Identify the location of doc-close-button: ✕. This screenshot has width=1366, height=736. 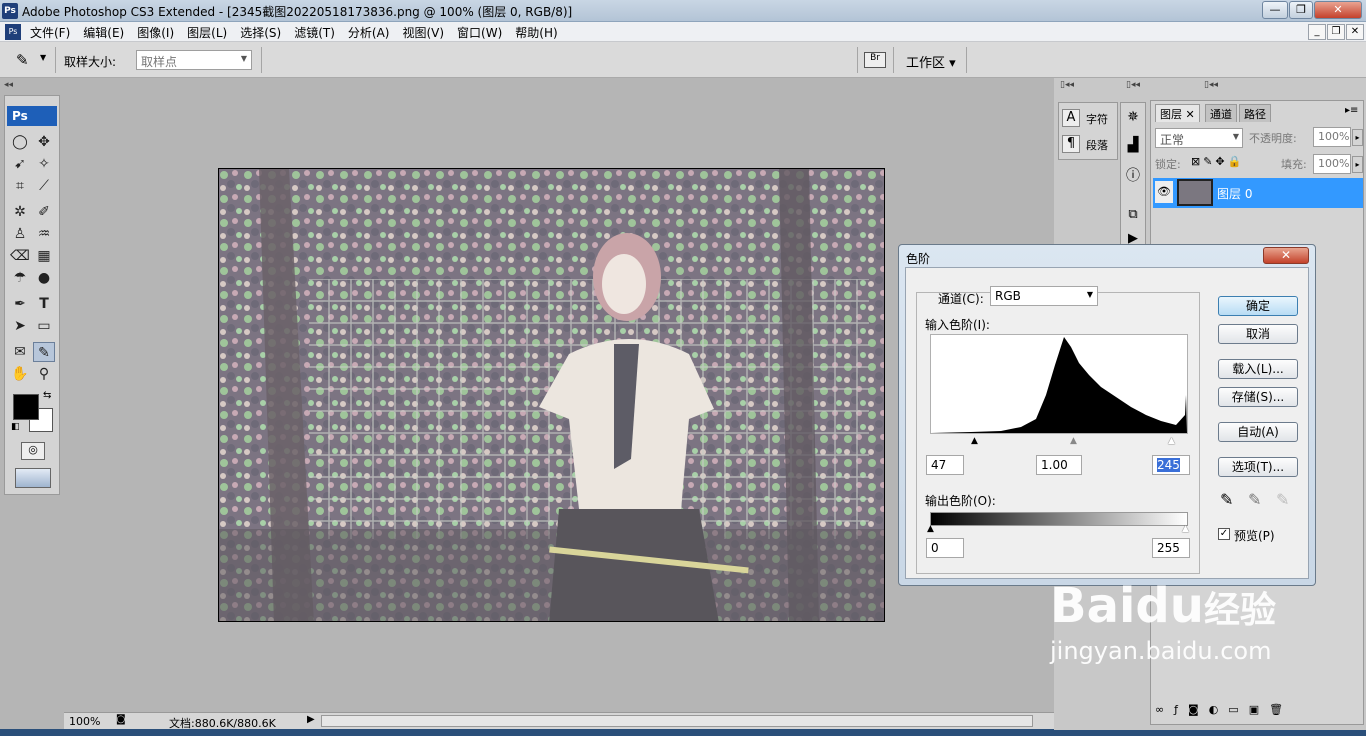
(1355, 32).